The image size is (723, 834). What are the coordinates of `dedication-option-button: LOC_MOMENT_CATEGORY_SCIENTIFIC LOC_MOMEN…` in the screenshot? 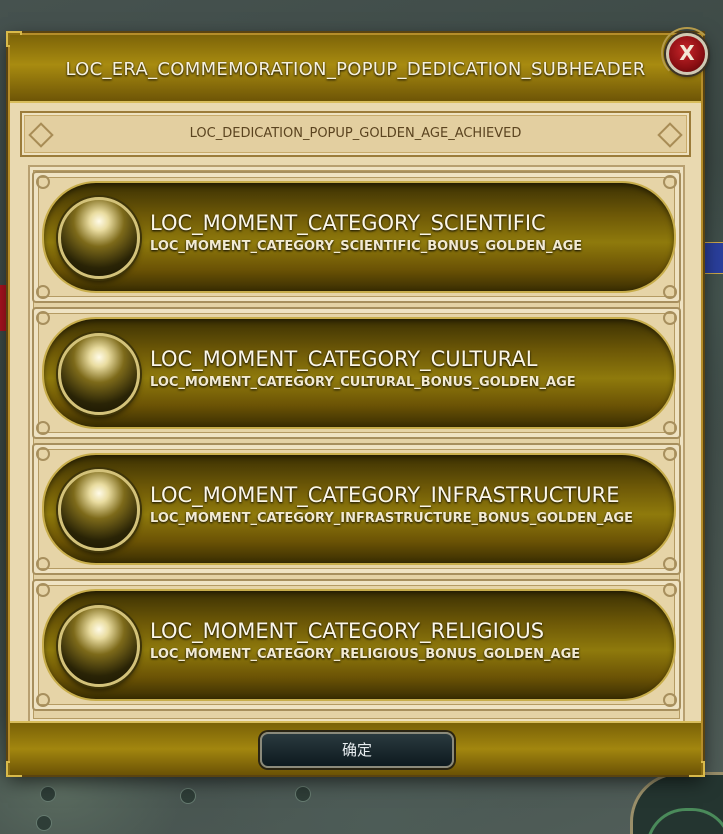 It's located at (359, 237).